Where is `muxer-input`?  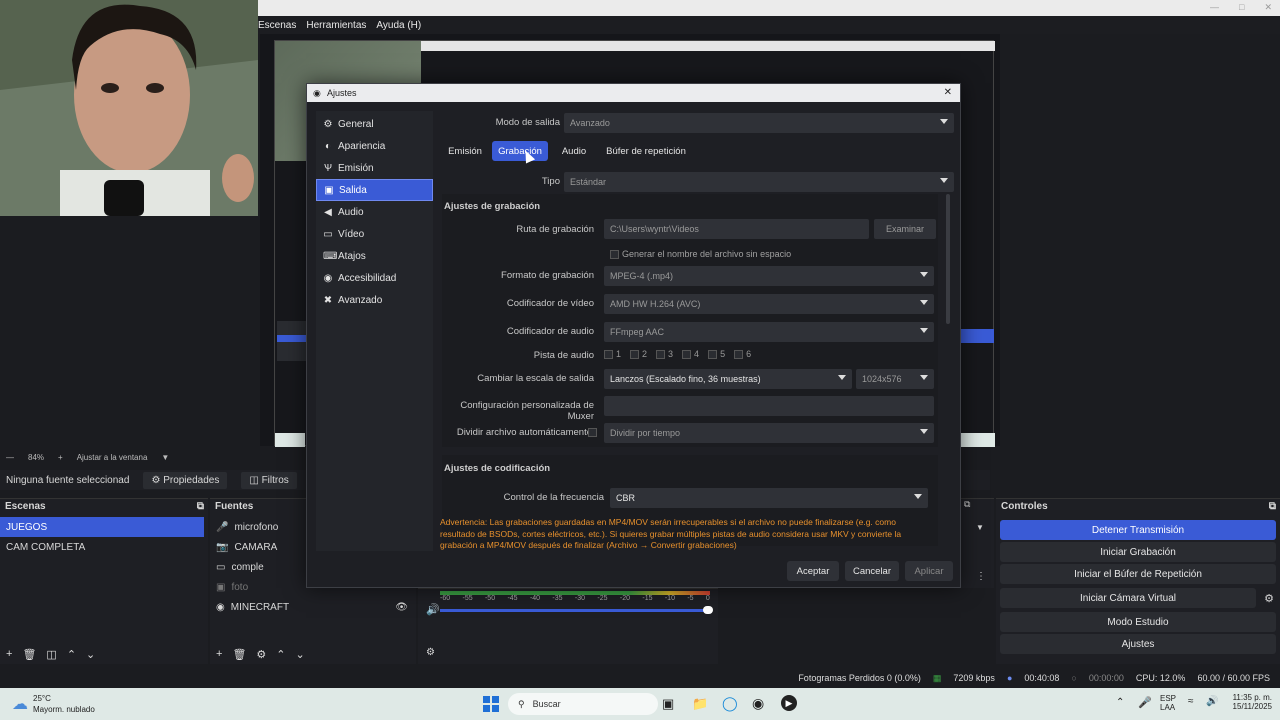 muxer-input is located at coordinates (769, 406).